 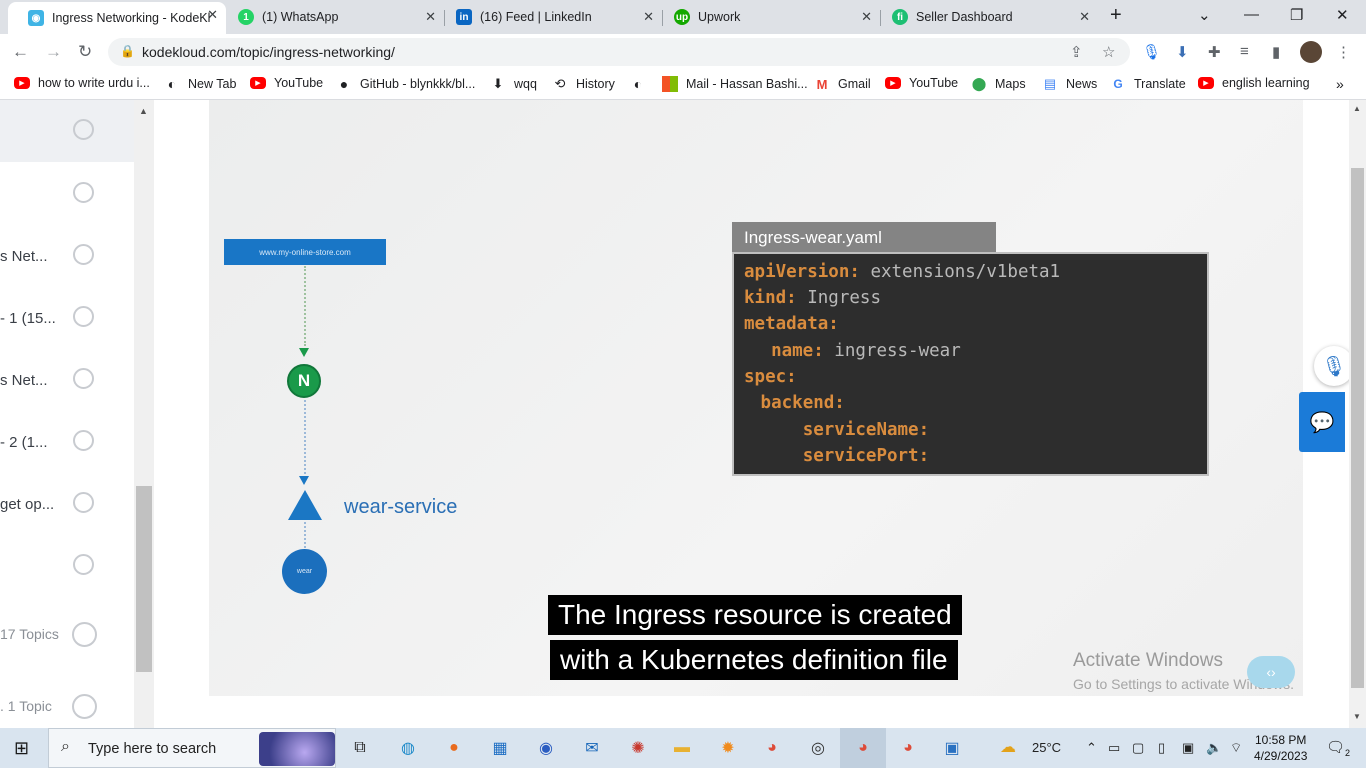 I want to click on profile-avatar, so click(x=1311, y=52).